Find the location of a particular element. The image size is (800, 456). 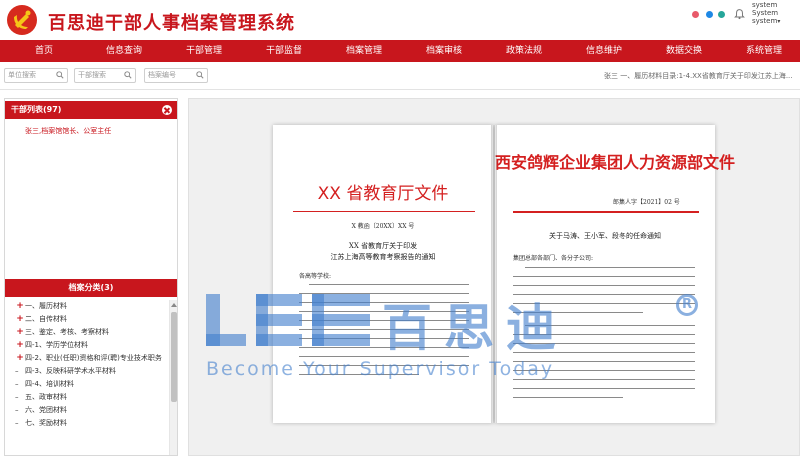

book-spine is located at coordinates (494, 274).